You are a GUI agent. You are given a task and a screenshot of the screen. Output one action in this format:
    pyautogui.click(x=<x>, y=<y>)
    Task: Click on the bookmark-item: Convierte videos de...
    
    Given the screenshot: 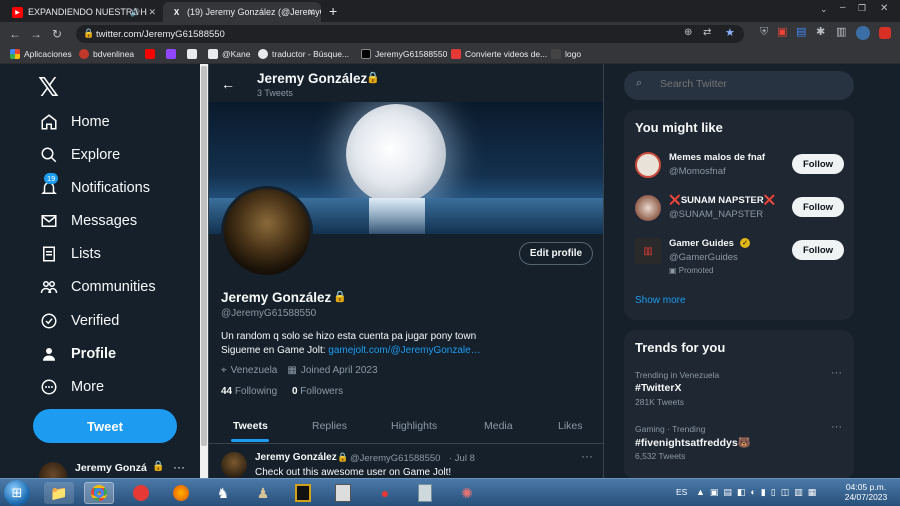 What is the action you would take?
    pyautogui.click(x=499, y=54)
    